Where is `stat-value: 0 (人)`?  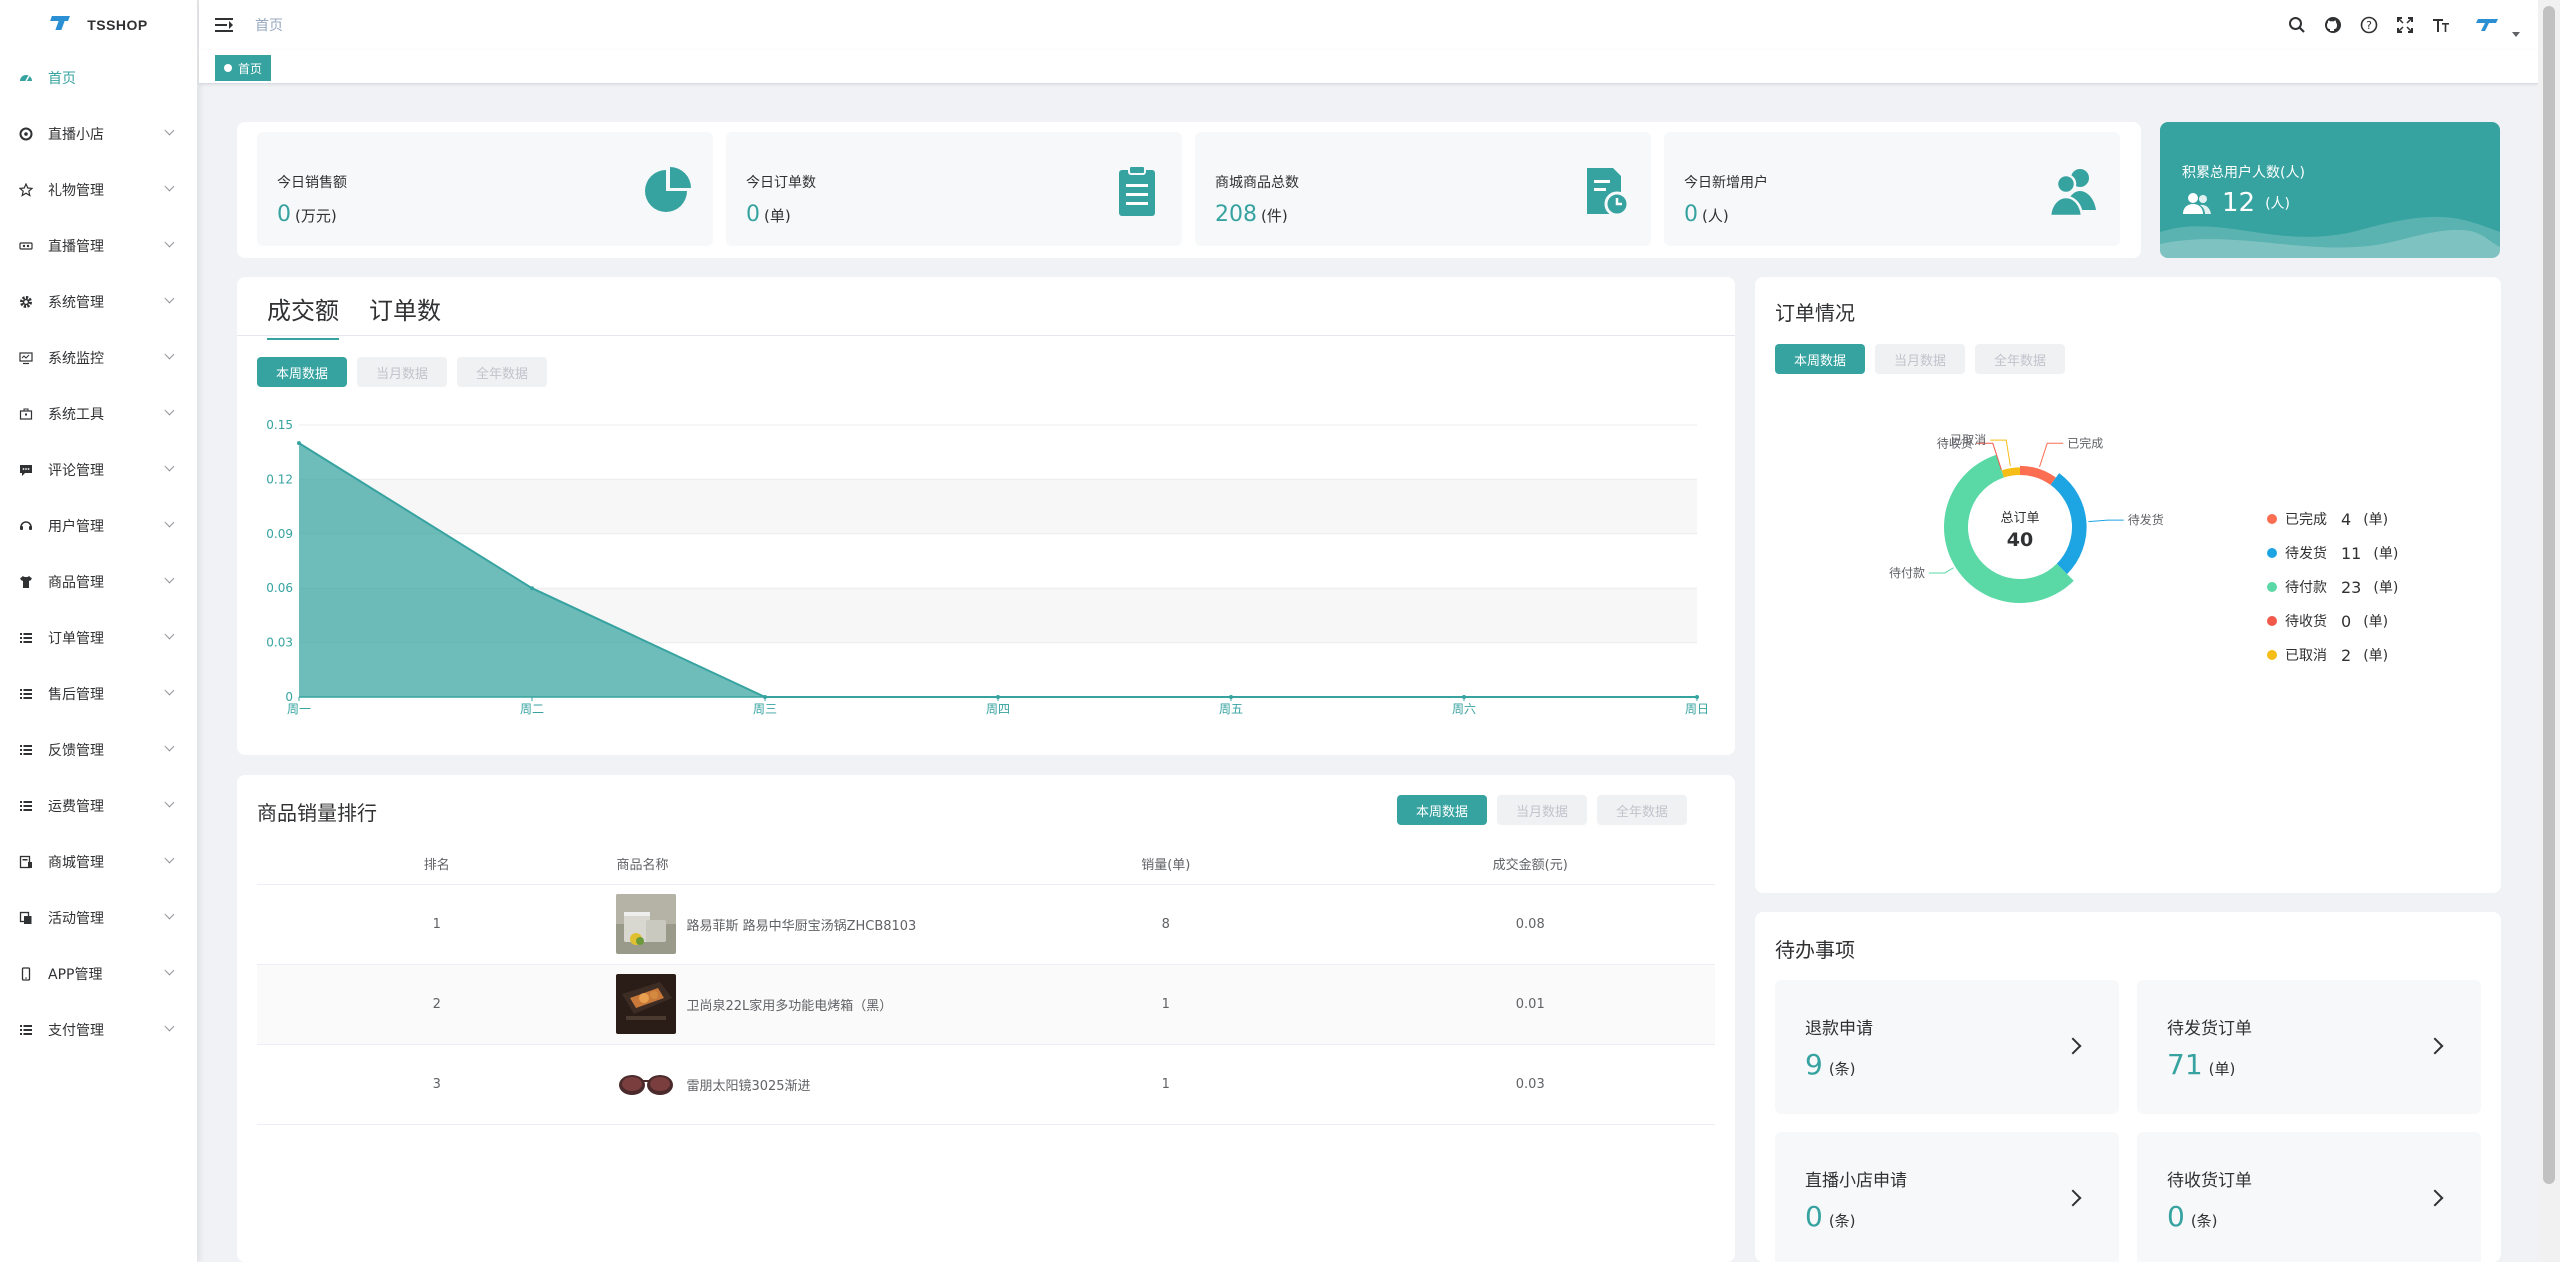
stat-value: 0 (人) is located at coordinates (1706, 214).